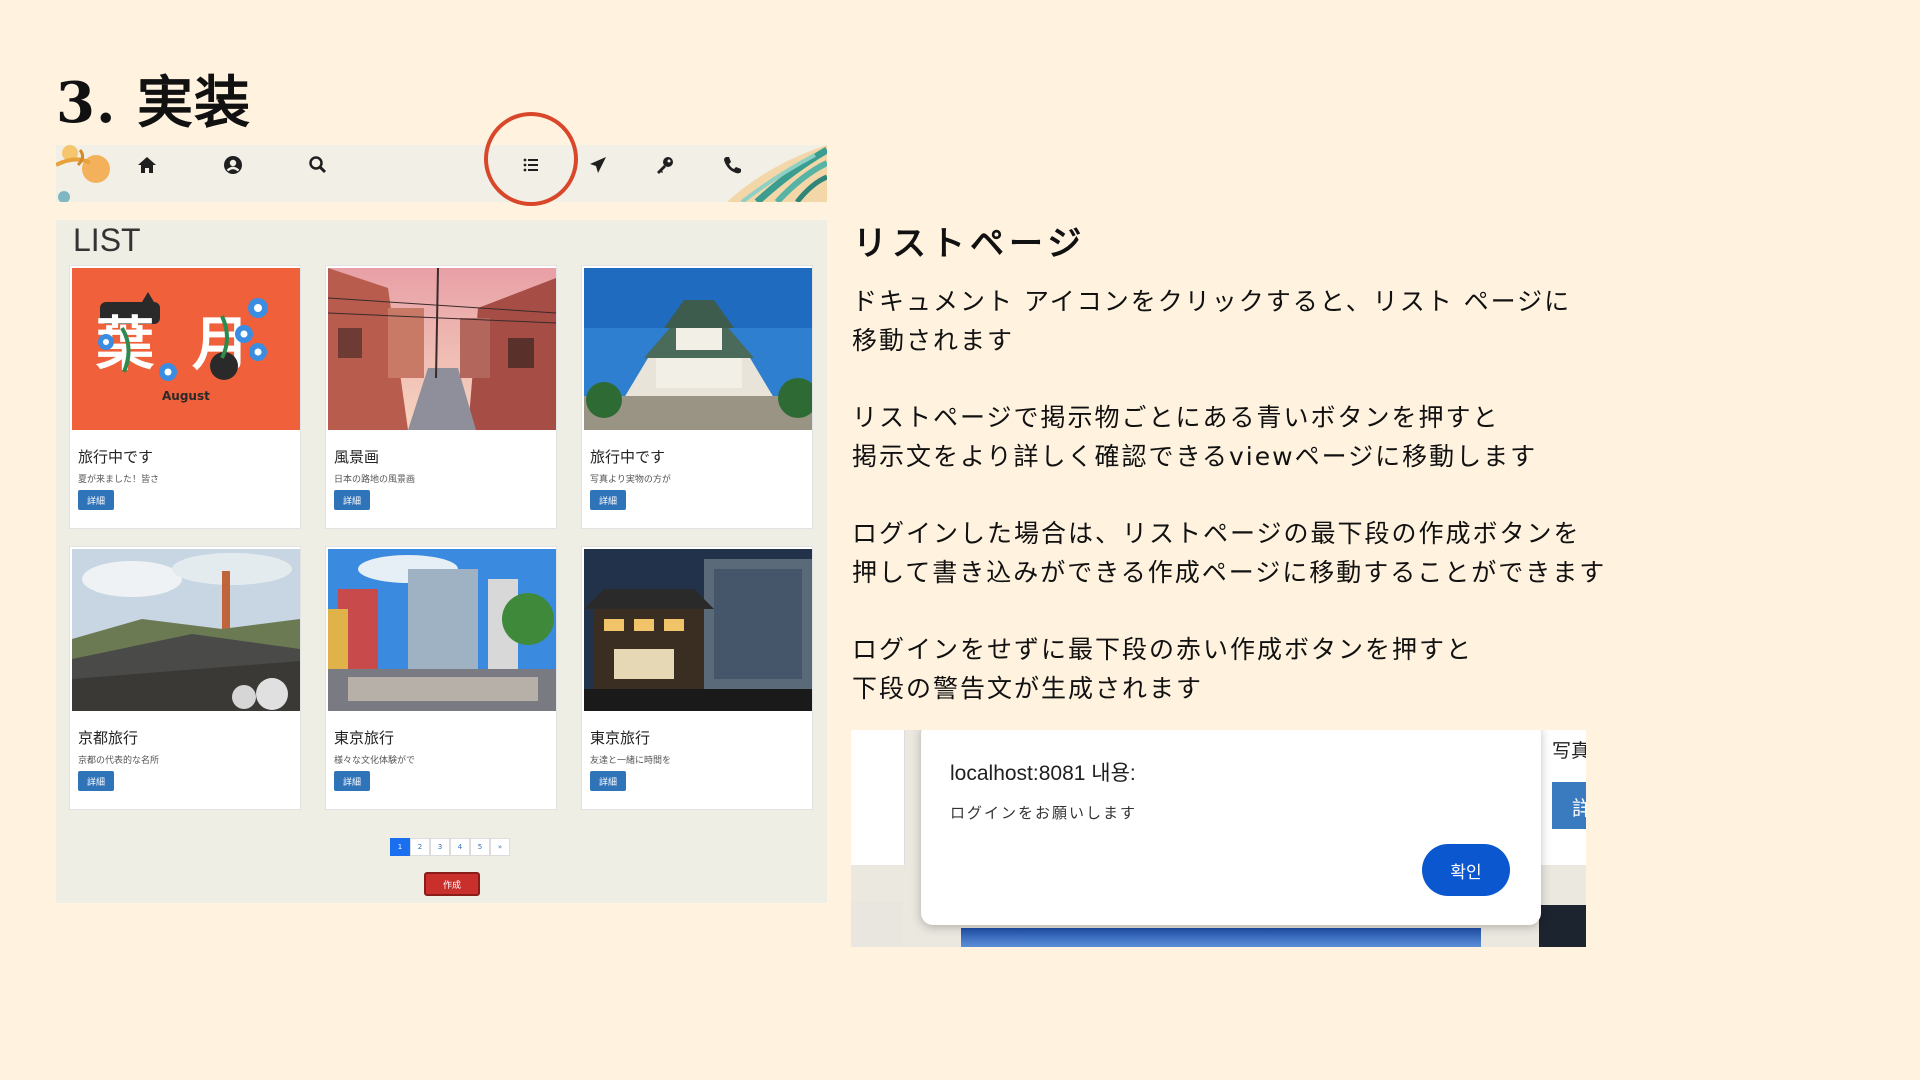  Describe the element at coordinates (665, 165) in the screenshot. I see `key-icon` at that location.